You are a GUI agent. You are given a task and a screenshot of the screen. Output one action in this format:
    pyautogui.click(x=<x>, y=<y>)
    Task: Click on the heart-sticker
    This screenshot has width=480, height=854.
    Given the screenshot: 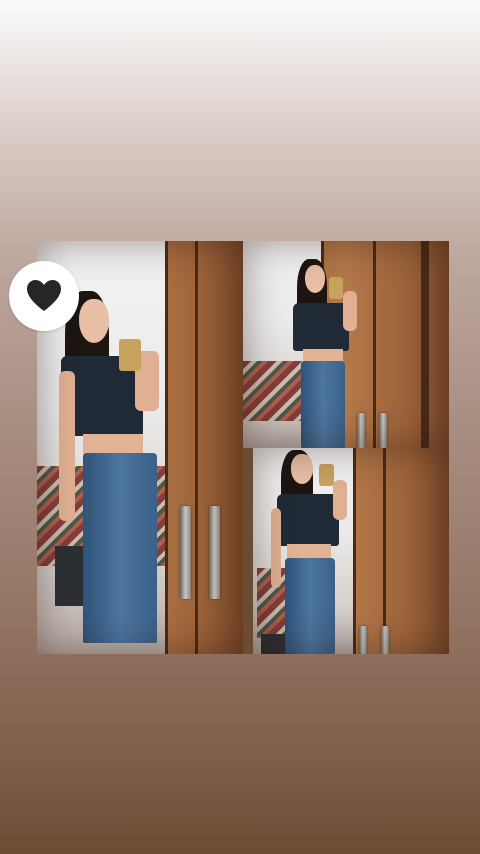 What is the action you would take?
    pyautogui.click(x=44, y=296)
    